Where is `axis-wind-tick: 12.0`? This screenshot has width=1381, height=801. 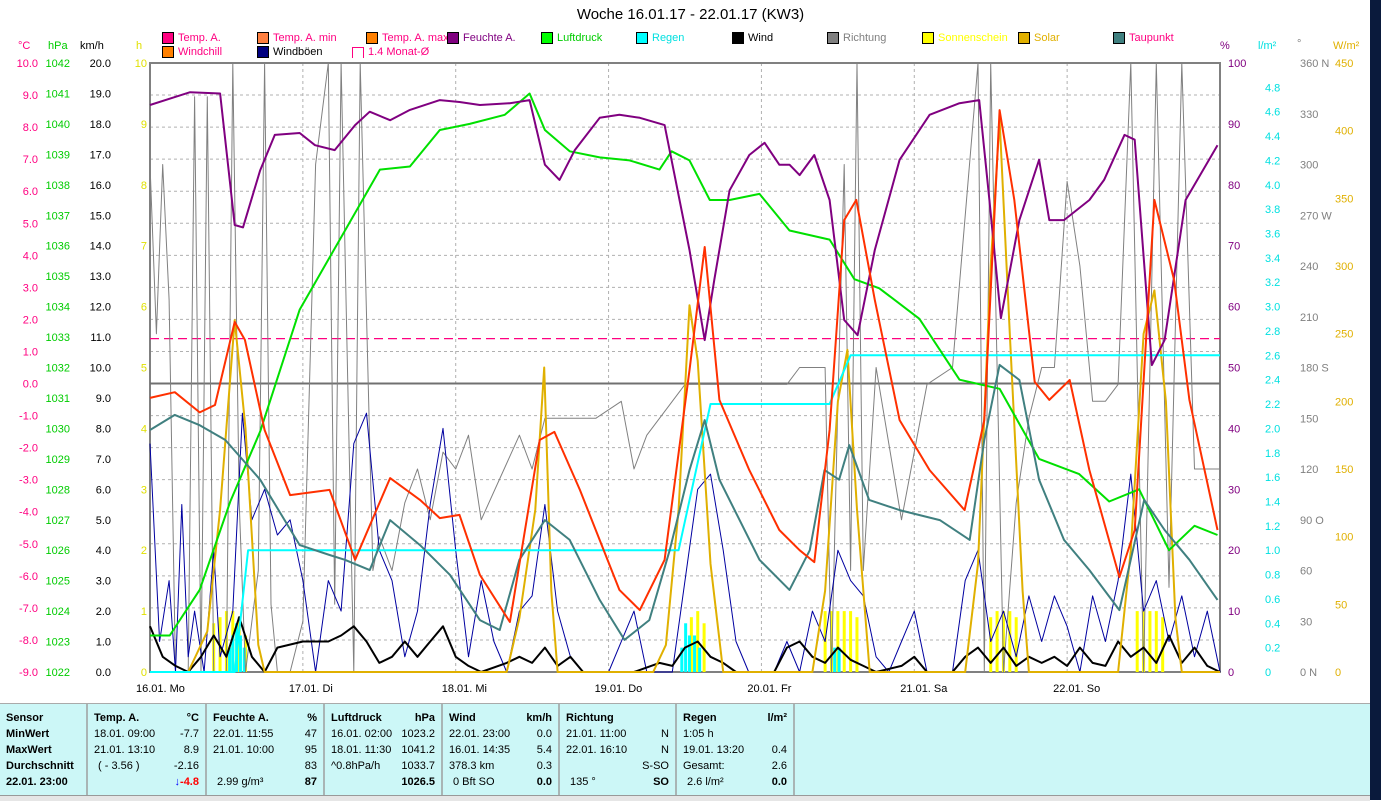
axis-wind-tick: 12.0 is located at coordinates (100, 308).